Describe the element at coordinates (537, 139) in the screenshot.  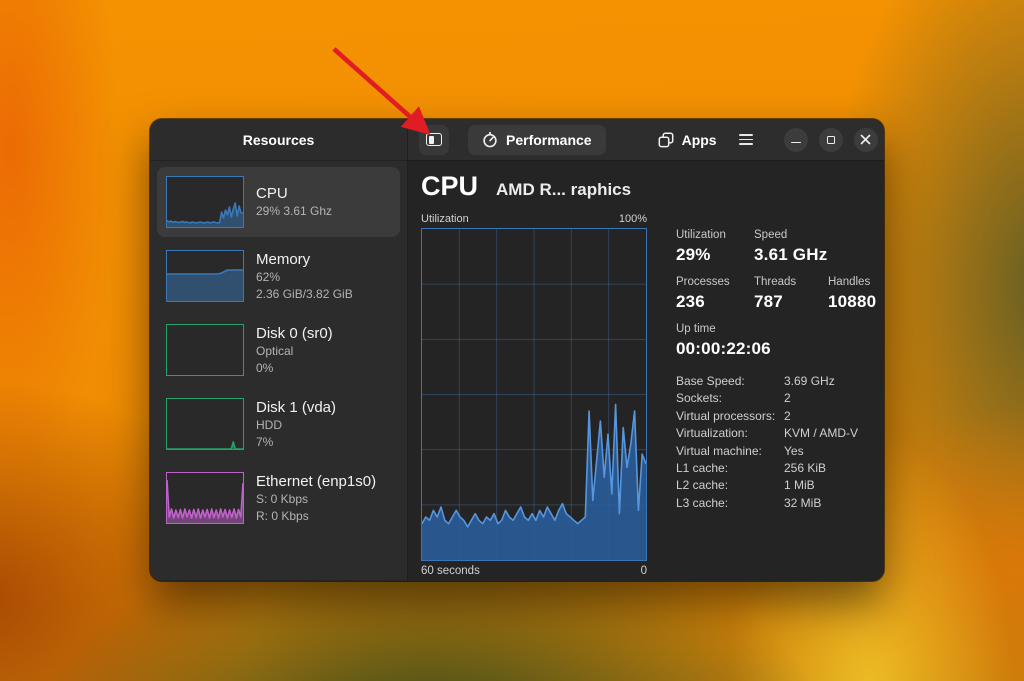
I see `tab-performance: Performance` at that location.